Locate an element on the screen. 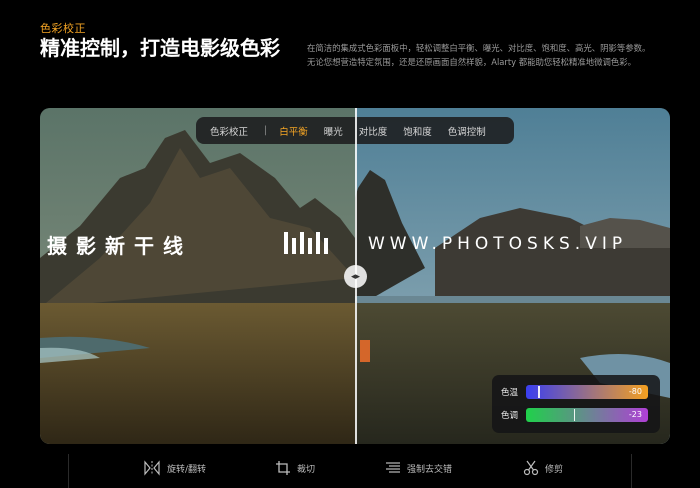 This screenshot has width=700, height=488. tab-color-correction: 色彩校正 is located at coordinates (229, 131).